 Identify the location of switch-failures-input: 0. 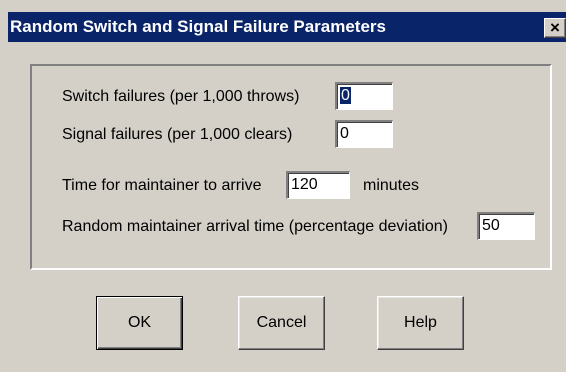
(364, 96).